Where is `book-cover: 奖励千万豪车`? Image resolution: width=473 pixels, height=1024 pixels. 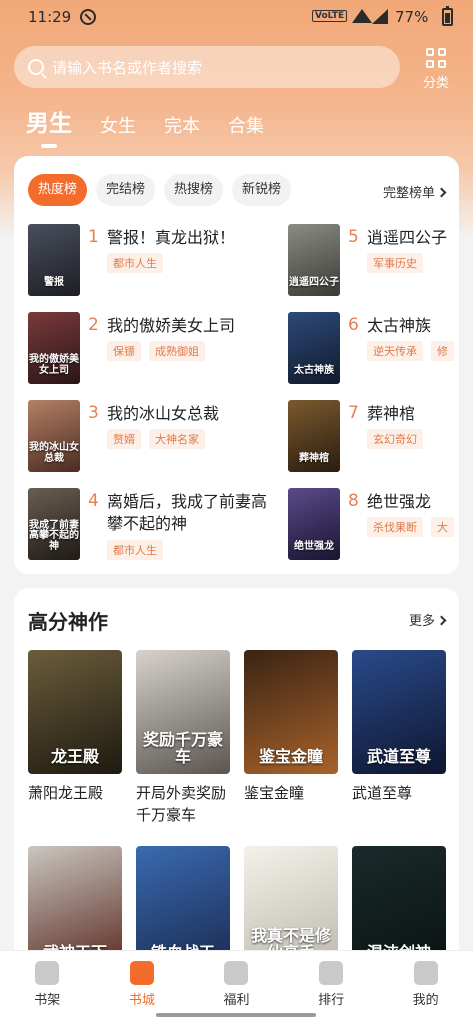
book-cover: 奖励千万豪车 is located at coordinates (183, 712).